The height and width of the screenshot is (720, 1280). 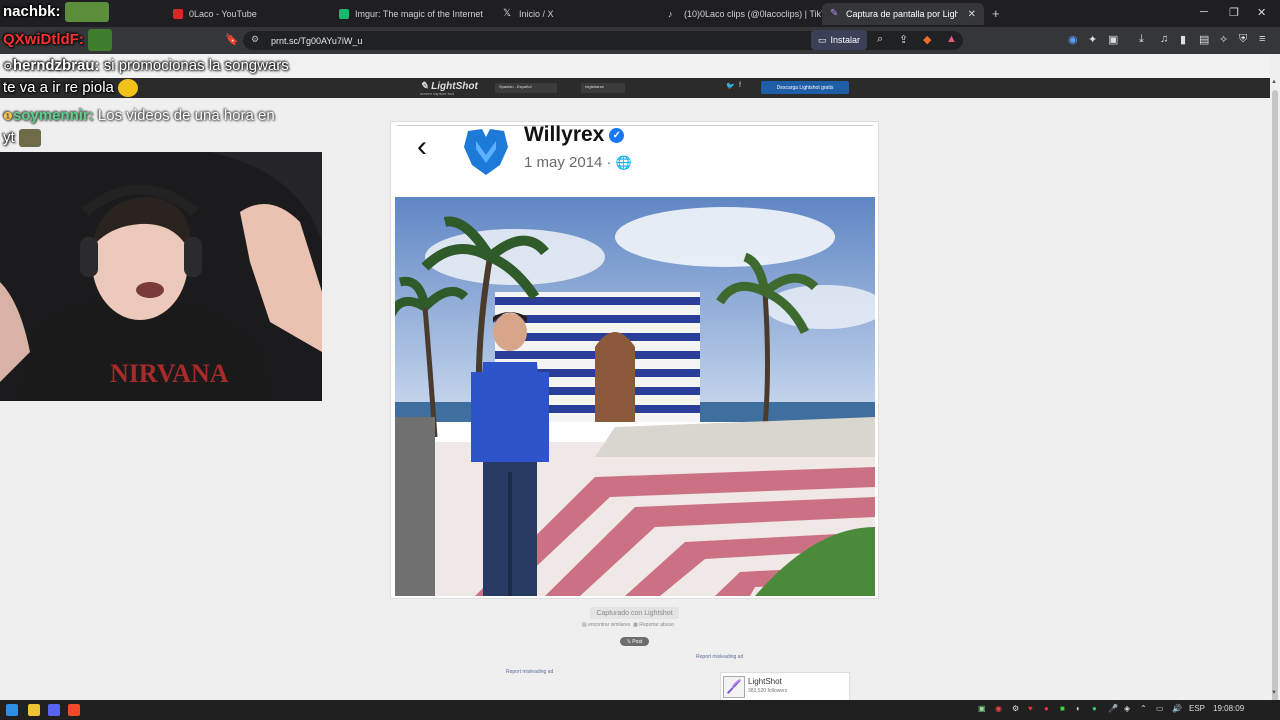 What do you see at coordinates (422, 146) in the screenshot?
I see `back-arrow-icon: ‹` at bounding box center [422, 146].